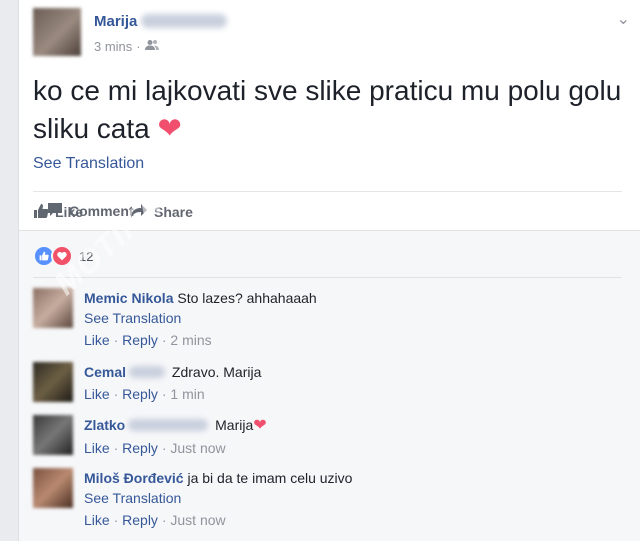  I want to click on action-bar: Like Comment Share, so click(113, 212).